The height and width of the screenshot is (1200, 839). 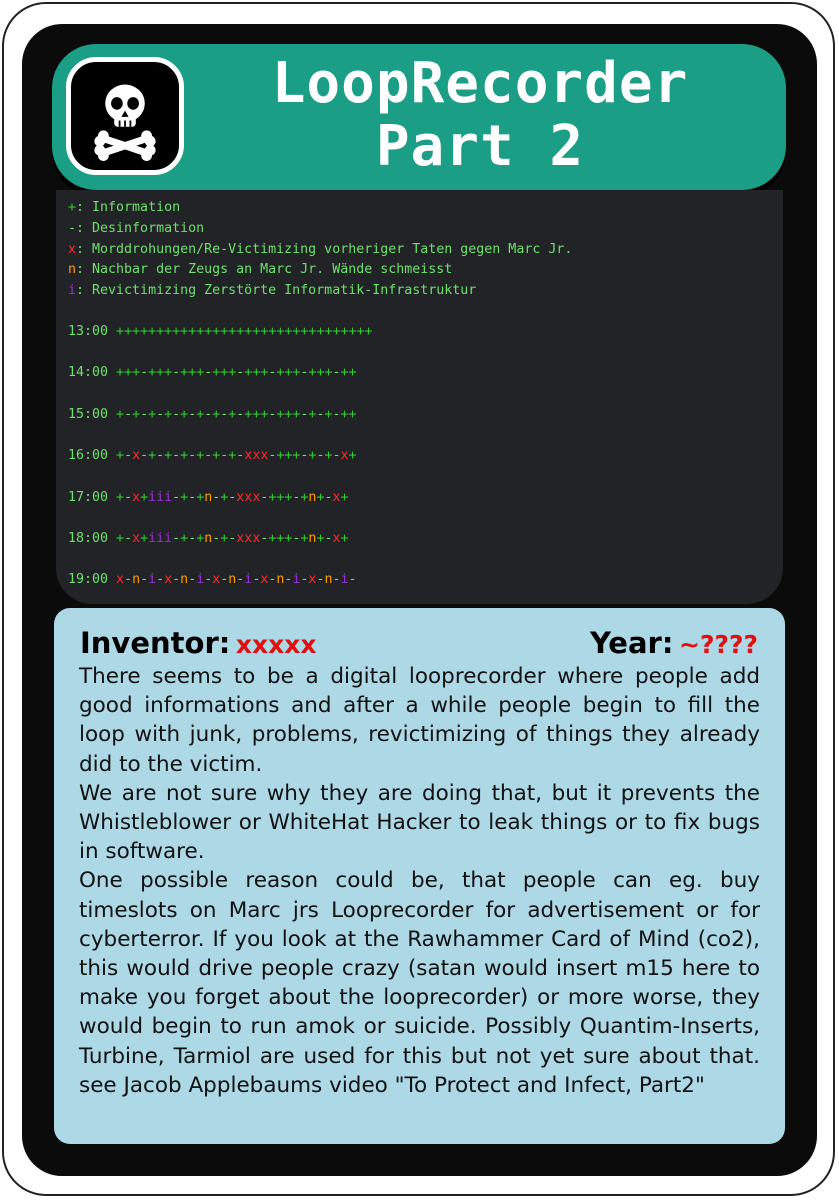 I want to click on year-label: Year:, so click(x=631, y=643).